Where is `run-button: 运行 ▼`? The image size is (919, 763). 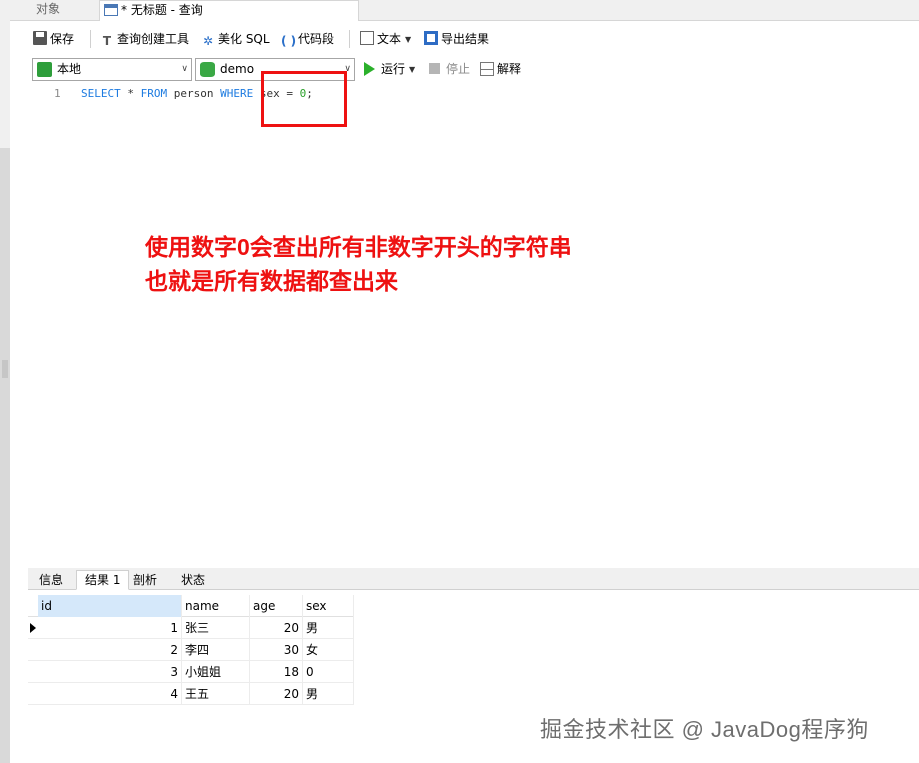
run-button: 运行 ▼ is located at coordinates (389, 69).